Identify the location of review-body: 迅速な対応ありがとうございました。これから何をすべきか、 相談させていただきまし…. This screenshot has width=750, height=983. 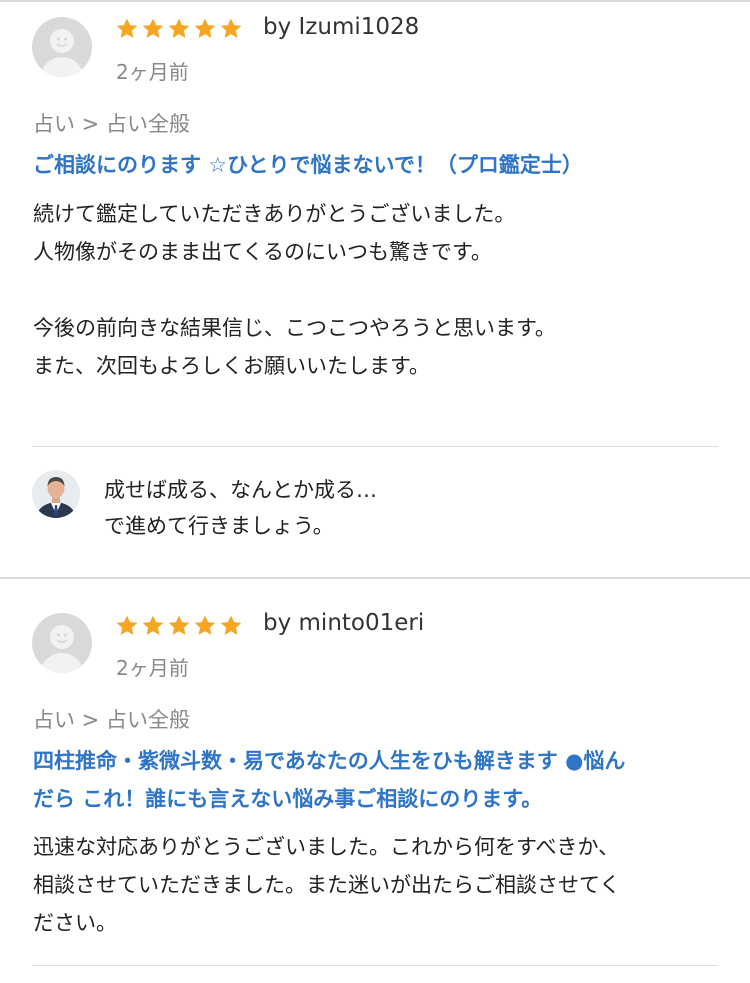
(378, 885).